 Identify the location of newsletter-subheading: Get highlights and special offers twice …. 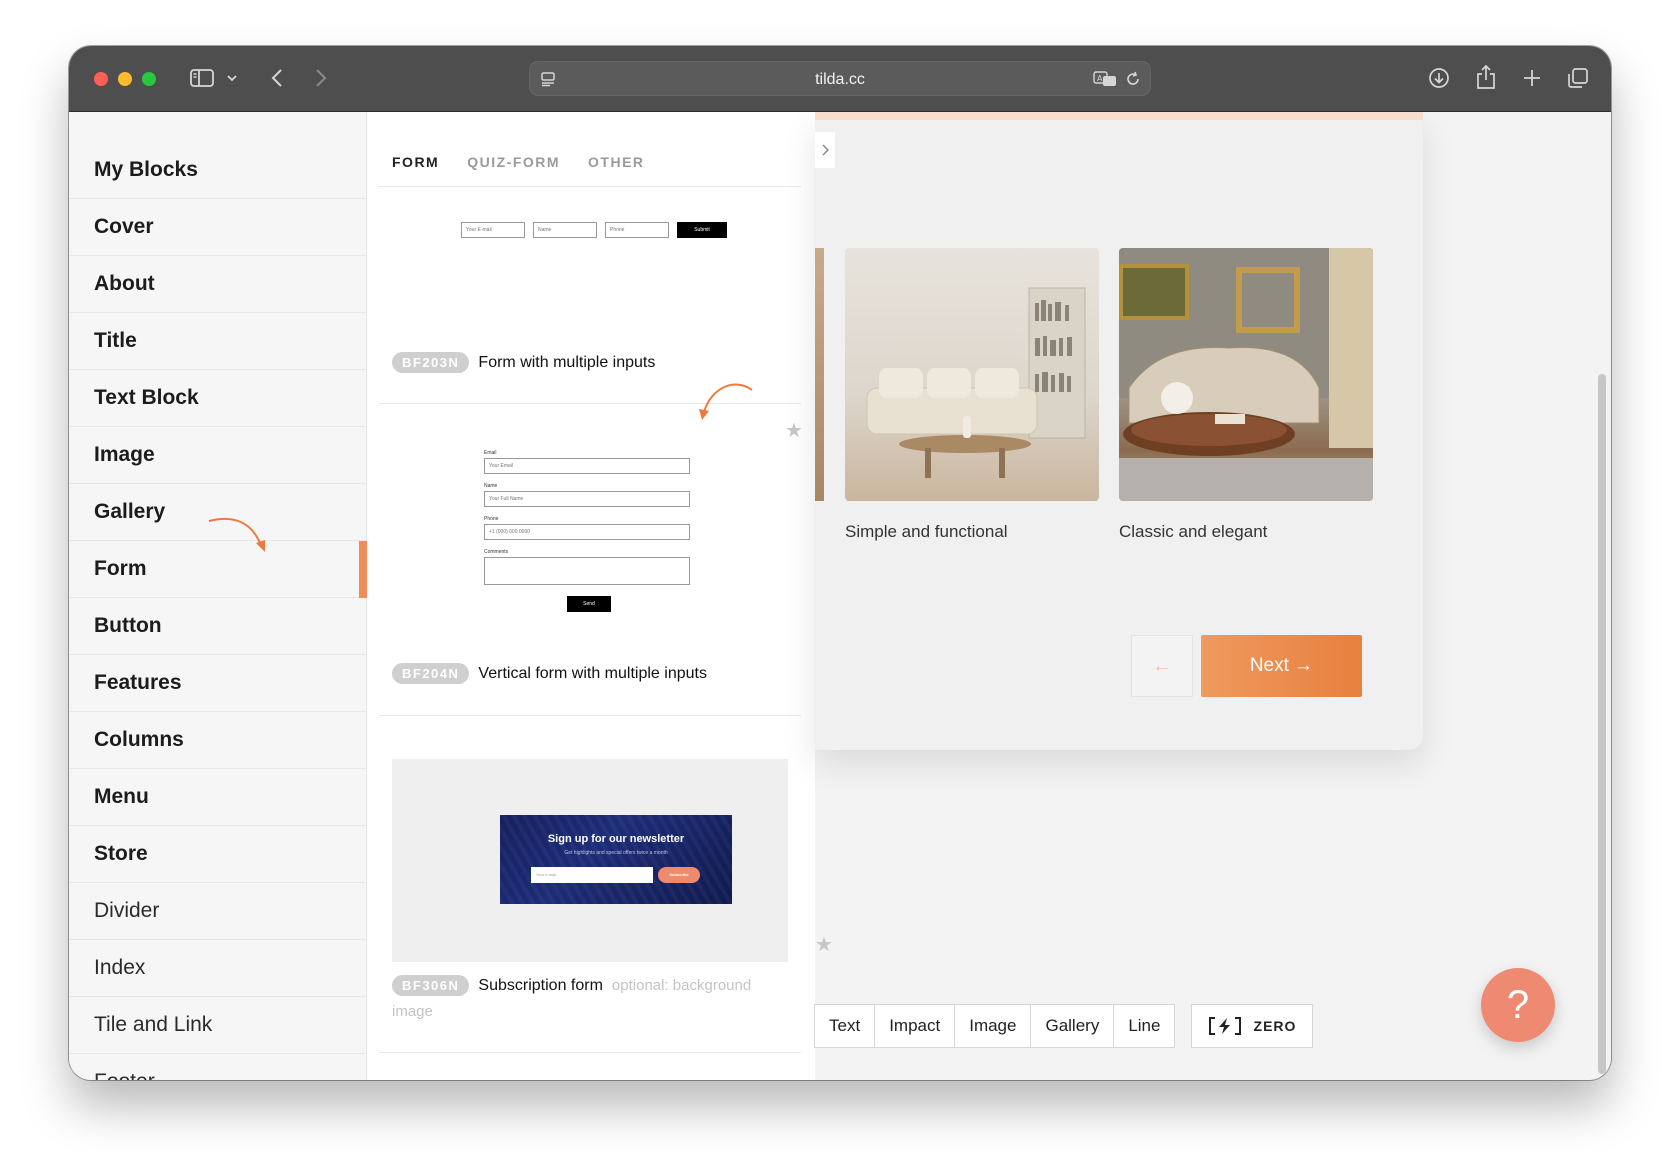
(616, 853).